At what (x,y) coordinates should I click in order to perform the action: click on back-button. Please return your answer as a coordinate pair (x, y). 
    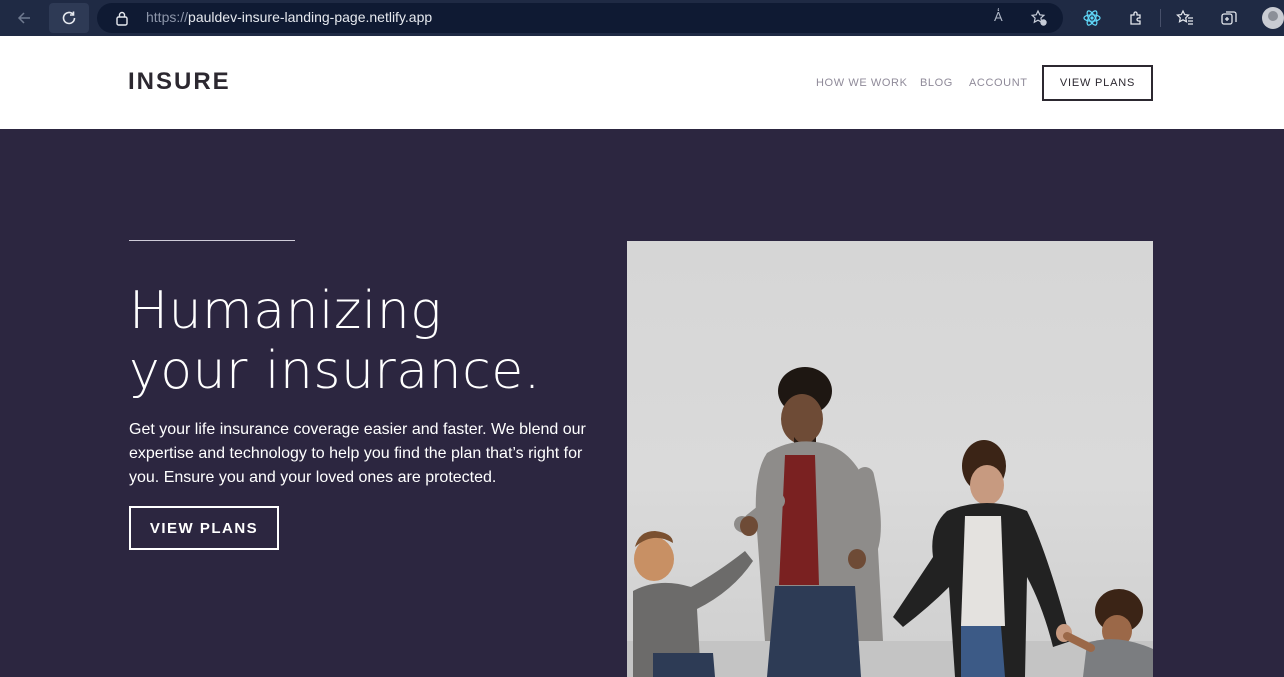
    Looking at the image, I should click on (24, 18).